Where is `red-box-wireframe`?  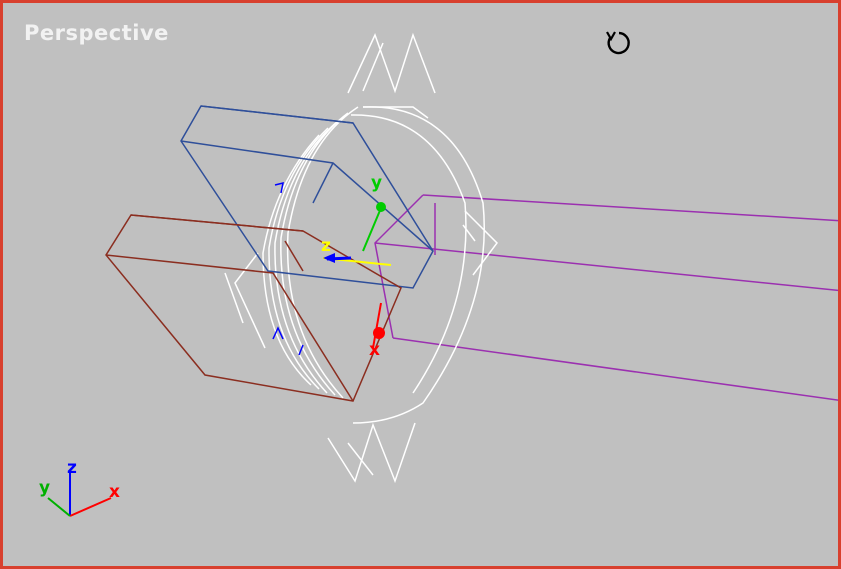
red-box-wireframe is located at coordinates (253, 308).